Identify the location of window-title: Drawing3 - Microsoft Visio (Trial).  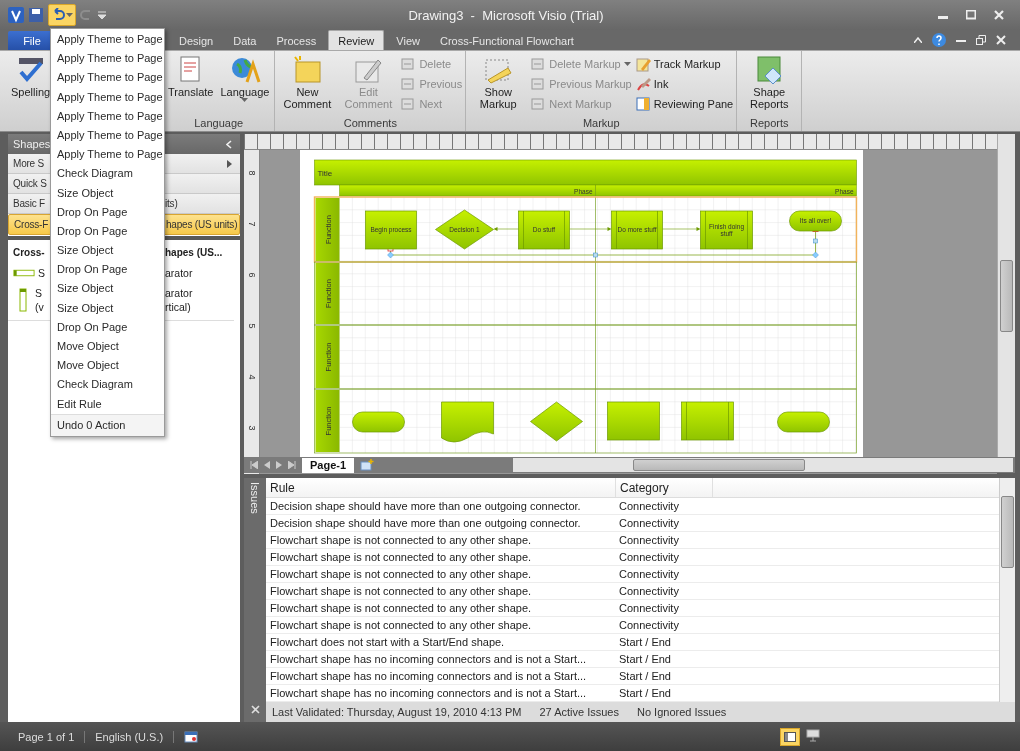
(506, 15).